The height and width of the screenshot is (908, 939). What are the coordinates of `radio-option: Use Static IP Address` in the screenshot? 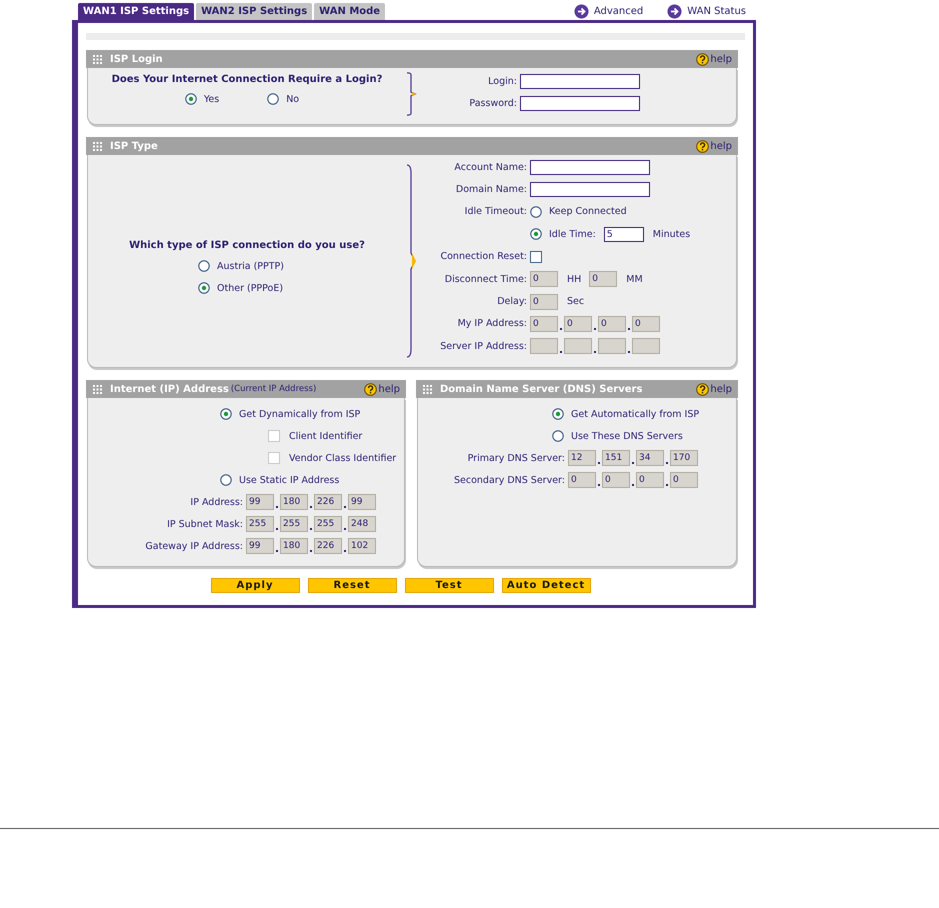 It's located at (280, 480).